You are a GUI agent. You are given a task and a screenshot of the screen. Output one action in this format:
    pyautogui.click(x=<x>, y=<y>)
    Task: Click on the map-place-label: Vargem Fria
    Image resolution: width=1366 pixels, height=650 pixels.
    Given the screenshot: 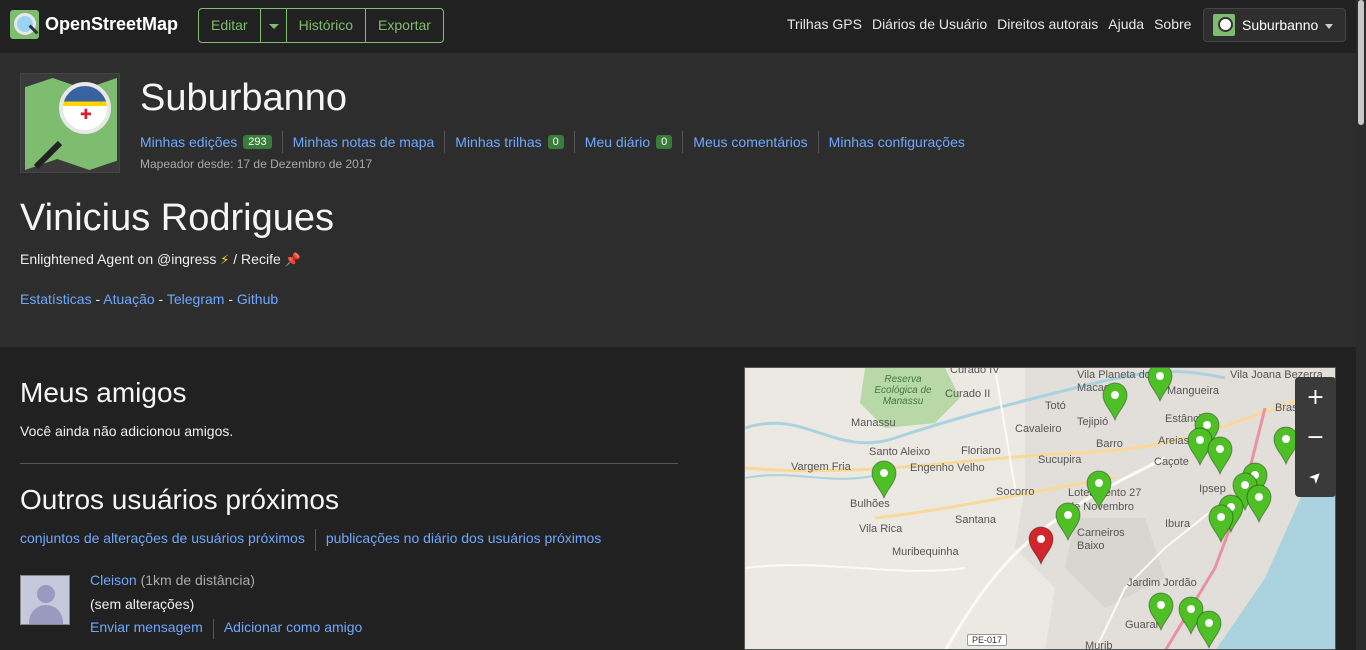 What is the action you would take?
    pyautogui.click(x=821, y=467)
    